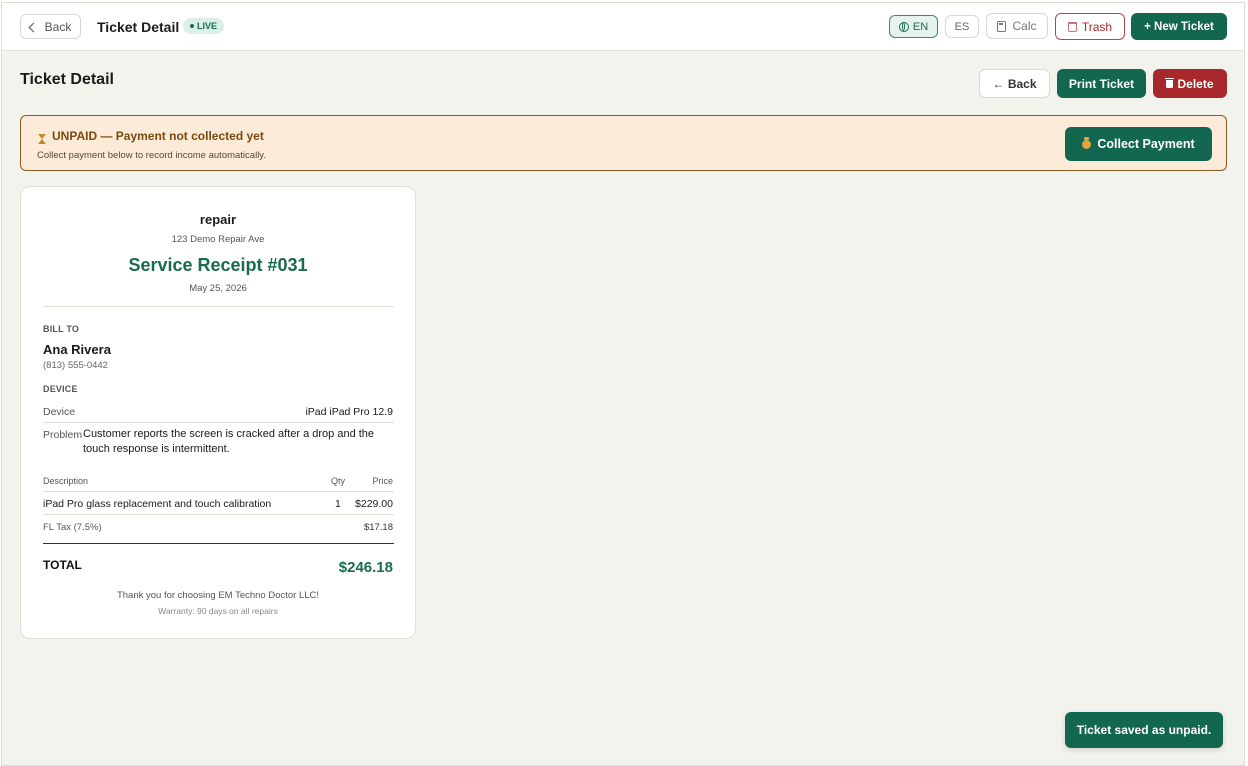  I want to click on bill-to-label: BILL TO, so click(61, 329).